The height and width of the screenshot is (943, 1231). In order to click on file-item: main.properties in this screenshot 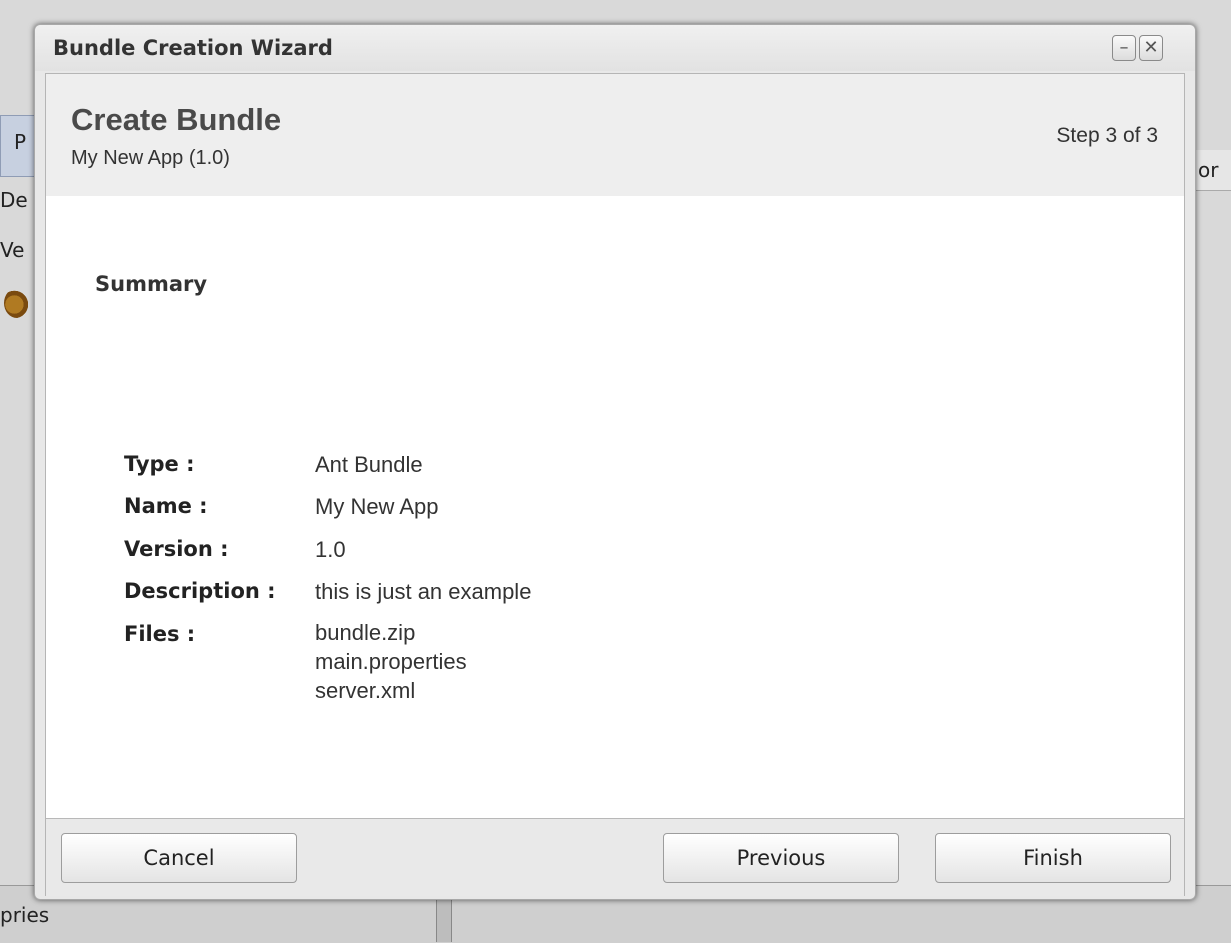, I will do `click(391, 661)`.